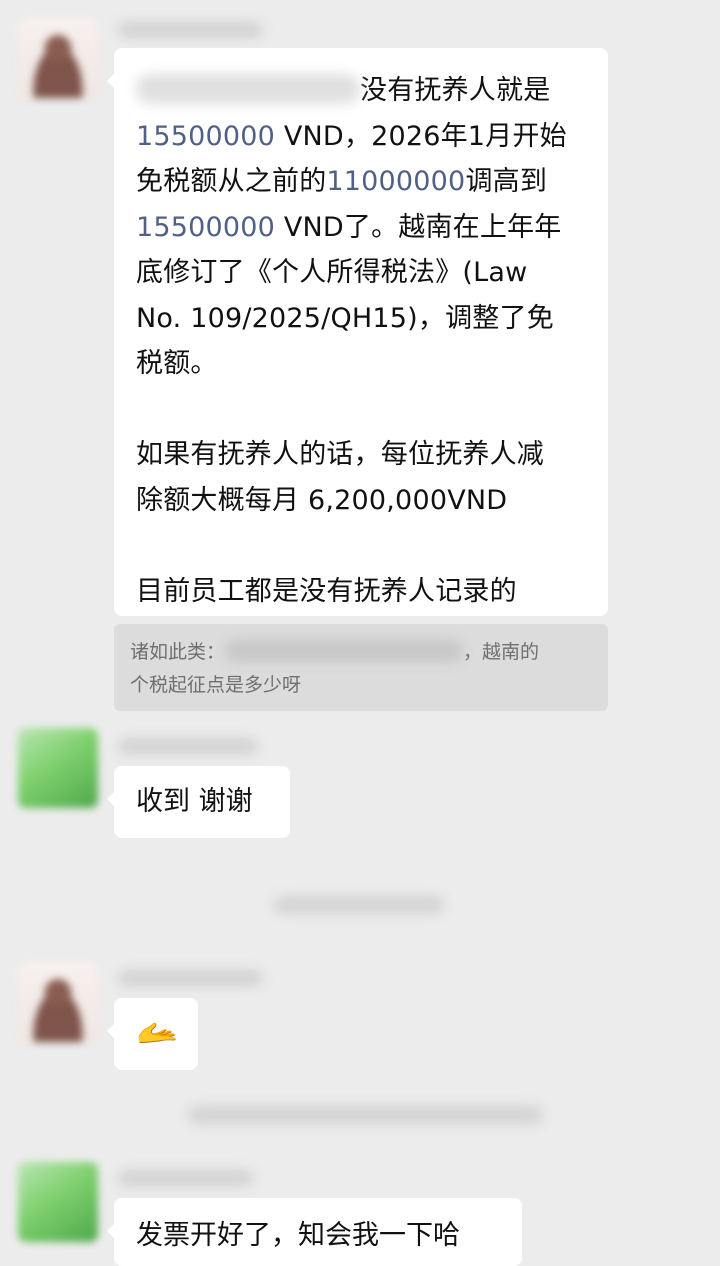  What do you see at coordinates (298, 1235) in the screenshot?
I see `message-text: 发票开好了，知会我一下哈` at bounding box center [298, 1235].